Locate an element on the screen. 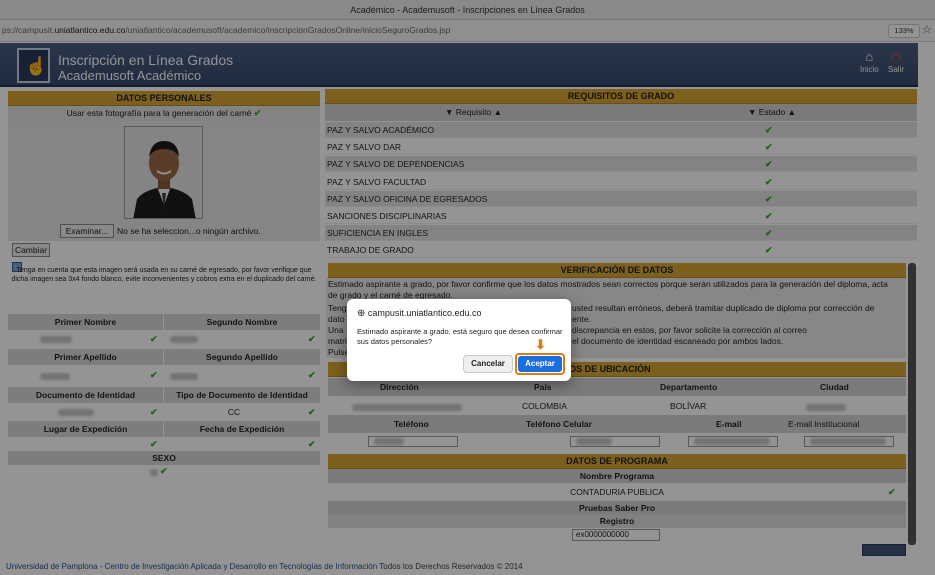  cancel-button: Cancelar is located at coordinates (488, 364).